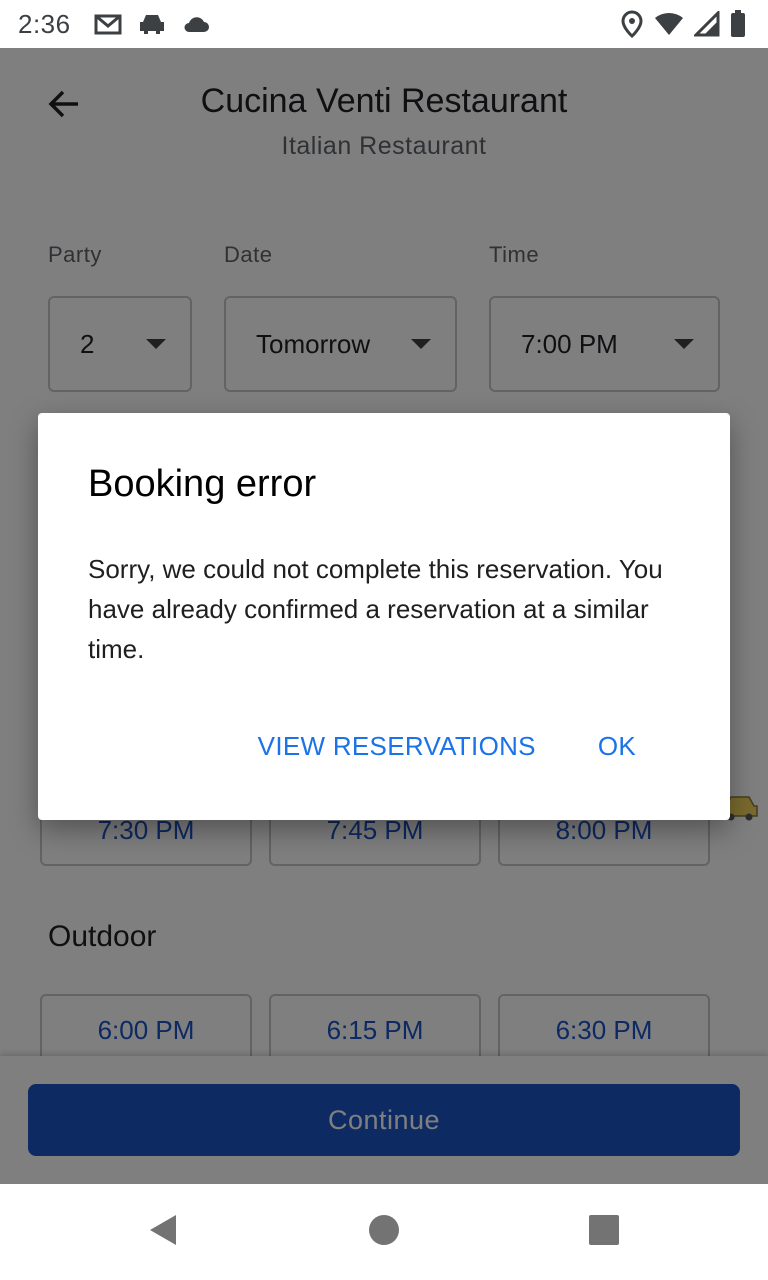 Image resolution: width=768 pixels, height=1280 pixels. What do you see at coordinates (632, 24) in the screenshot?
I see `location-icon` at bounding box center [632, 24].